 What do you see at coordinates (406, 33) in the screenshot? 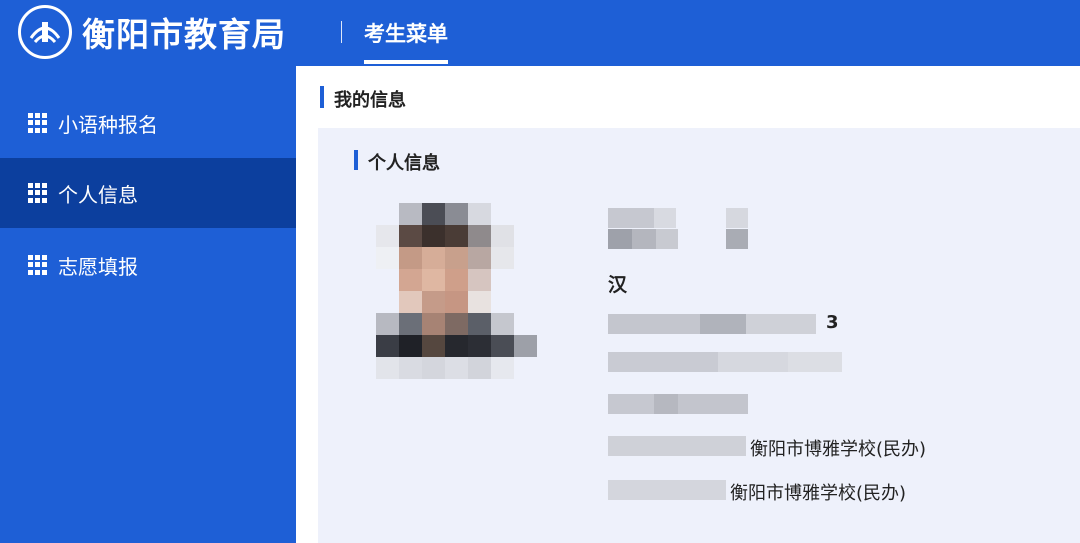
I see `candidate-menu-tab: 考生菜单` at bounding box center [406, 33].